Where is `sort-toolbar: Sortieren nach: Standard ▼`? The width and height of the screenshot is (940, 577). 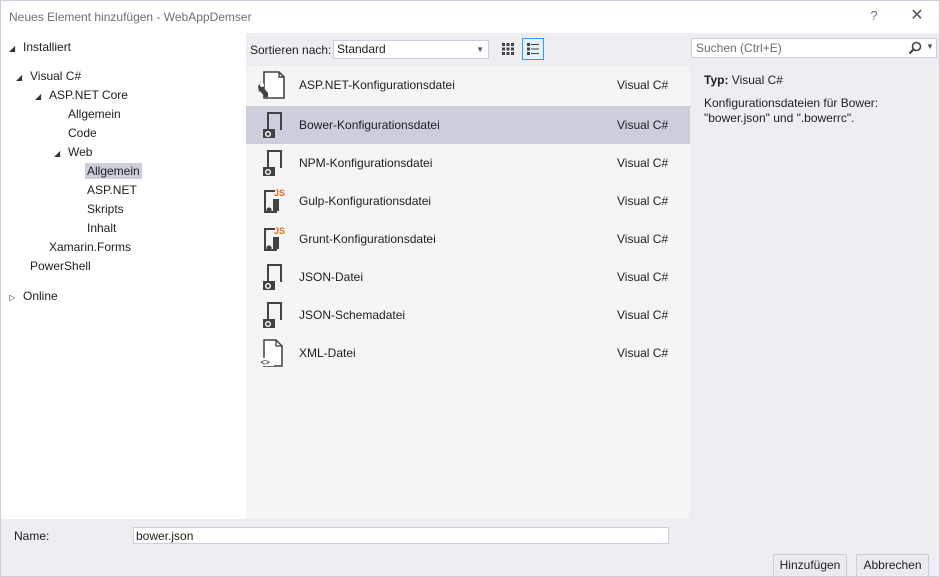
sort-toolbar: Sortieren nach: Standard ▼ is located at coordinates (468, 49).